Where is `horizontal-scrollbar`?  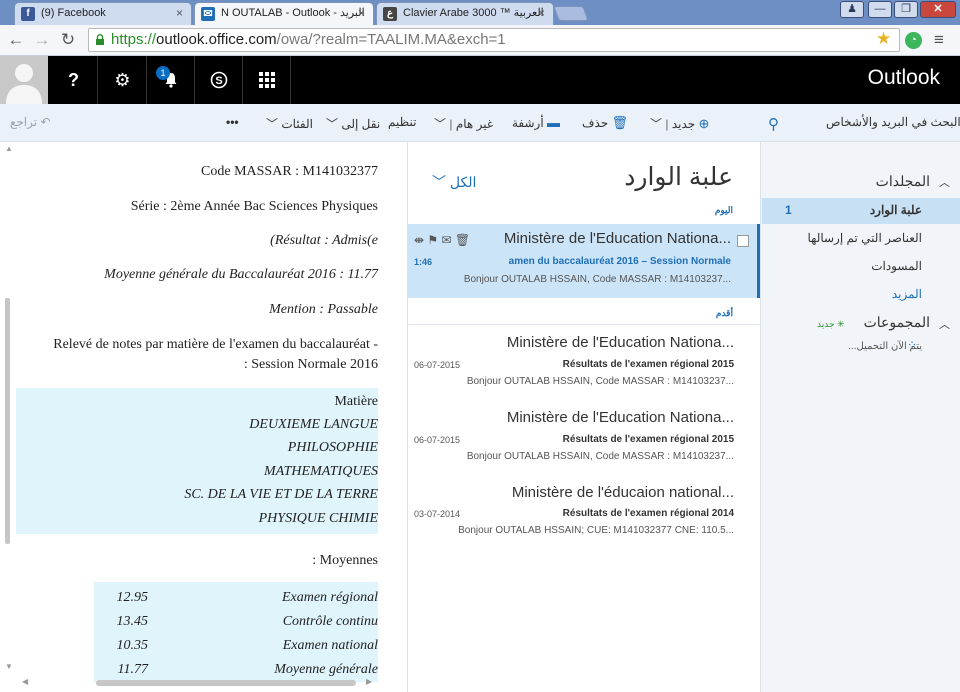 horizontal-scrollbar is located at coordinates (226, 683).